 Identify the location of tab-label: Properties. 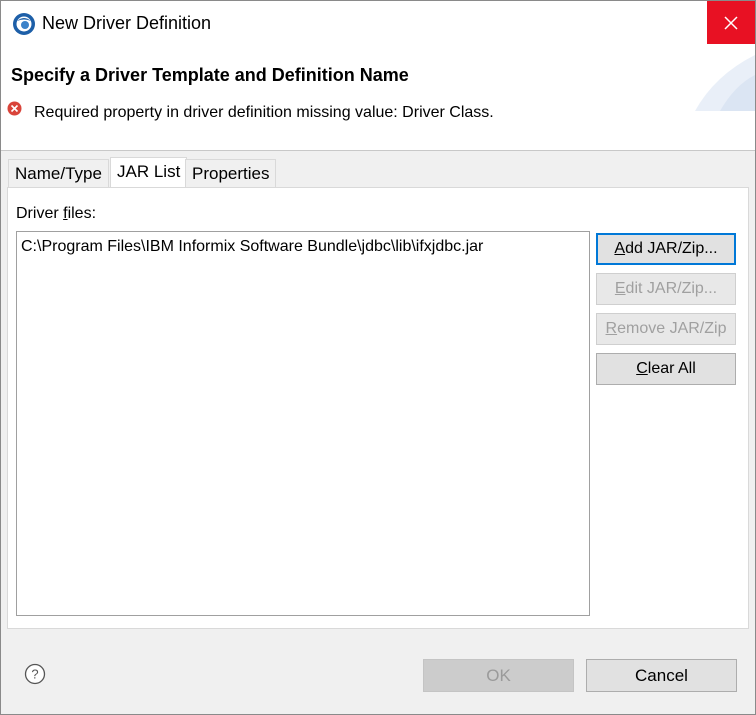
(231, 173).